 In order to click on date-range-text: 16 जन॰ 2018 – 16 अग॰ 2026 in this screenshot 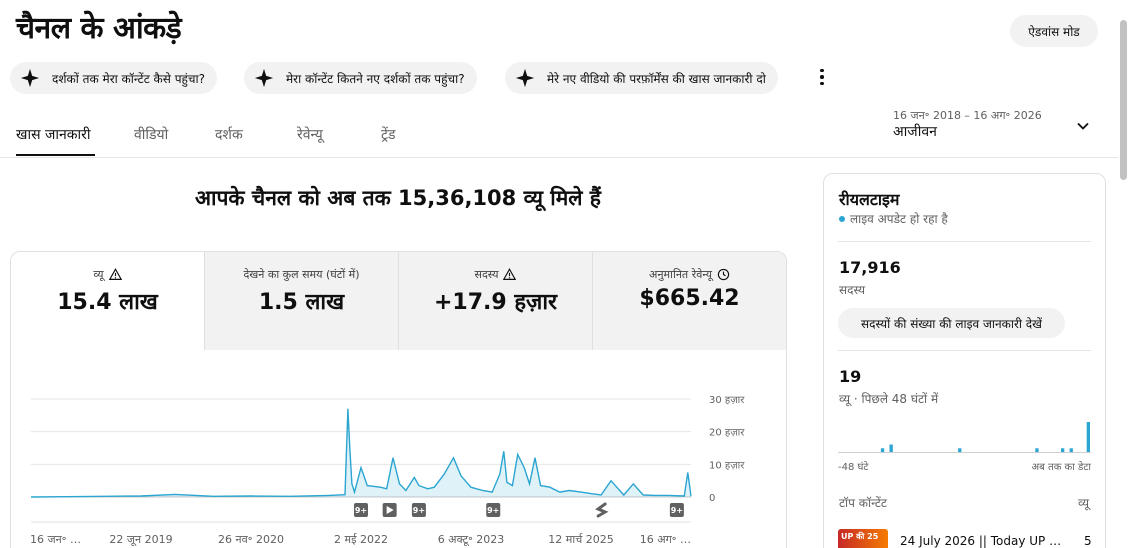, I will do `click(967, 115)`.